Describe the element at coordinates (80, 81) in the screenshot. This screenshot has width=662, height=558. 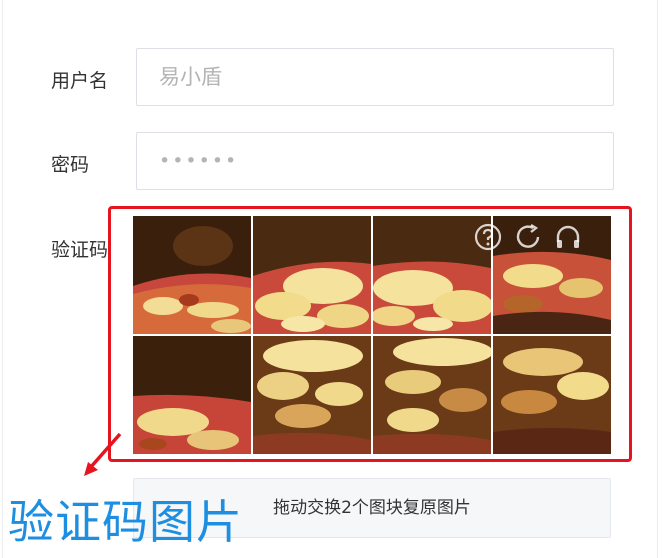
I see `username-label: 用户名` at that location.